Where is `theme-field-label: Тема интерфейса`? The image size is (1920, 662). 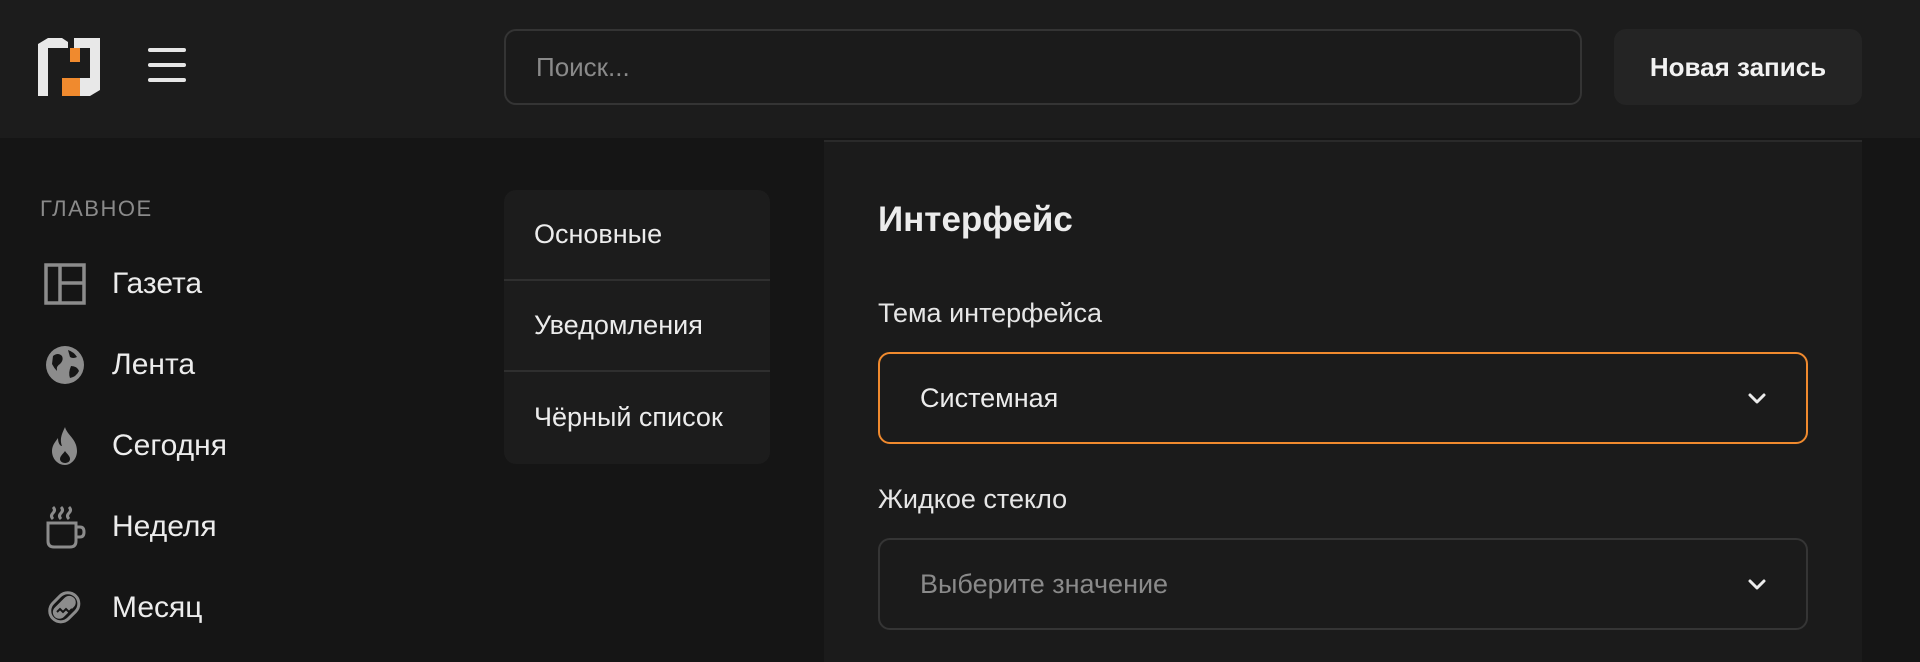
theme-field-label: Тема интерфейса is located at coordinates (990, 313).